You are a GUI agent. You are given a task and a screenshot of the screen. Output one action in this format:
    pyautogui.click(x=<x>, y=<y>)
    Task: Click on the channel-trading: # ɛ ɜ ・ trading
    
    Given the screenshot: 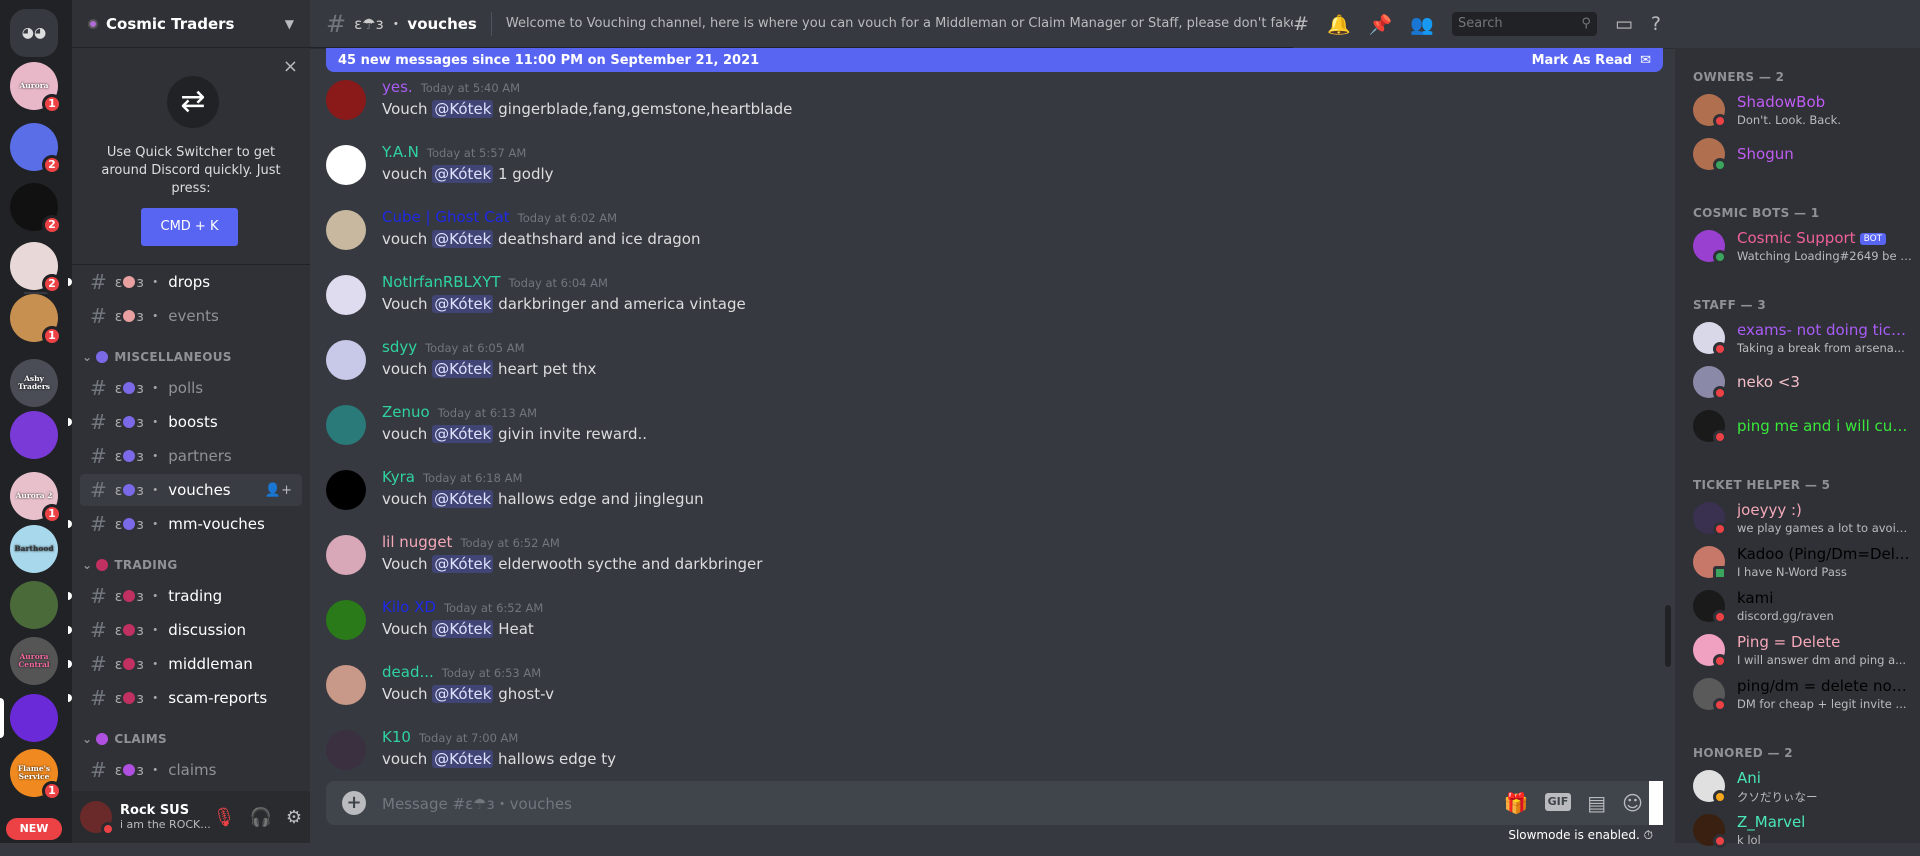 What is the action you would take?
    pyautogui.click(x=185, y=596)
    